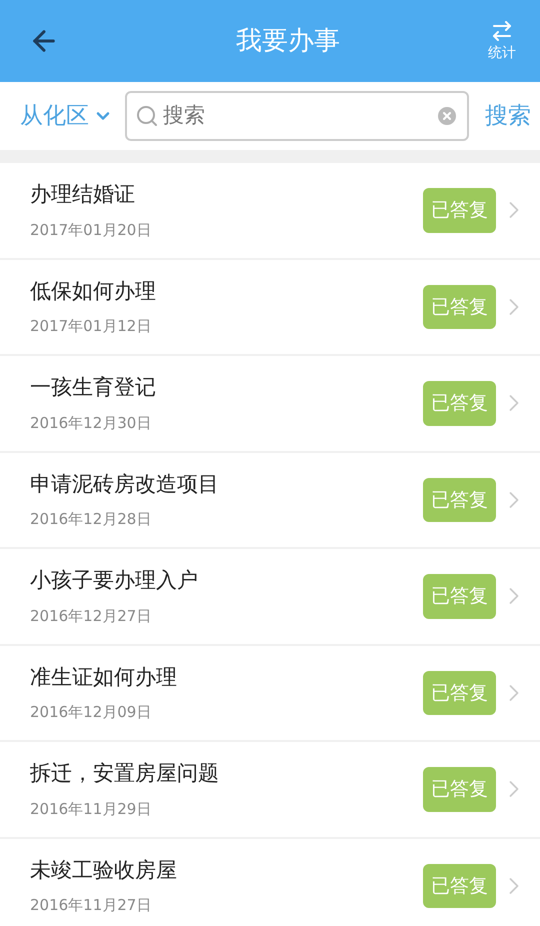 This screenshot has height=926, width=540. I want to click on list-item: 未竣工验收房屋 2016年11月27日 已答复, so click(270, 882).